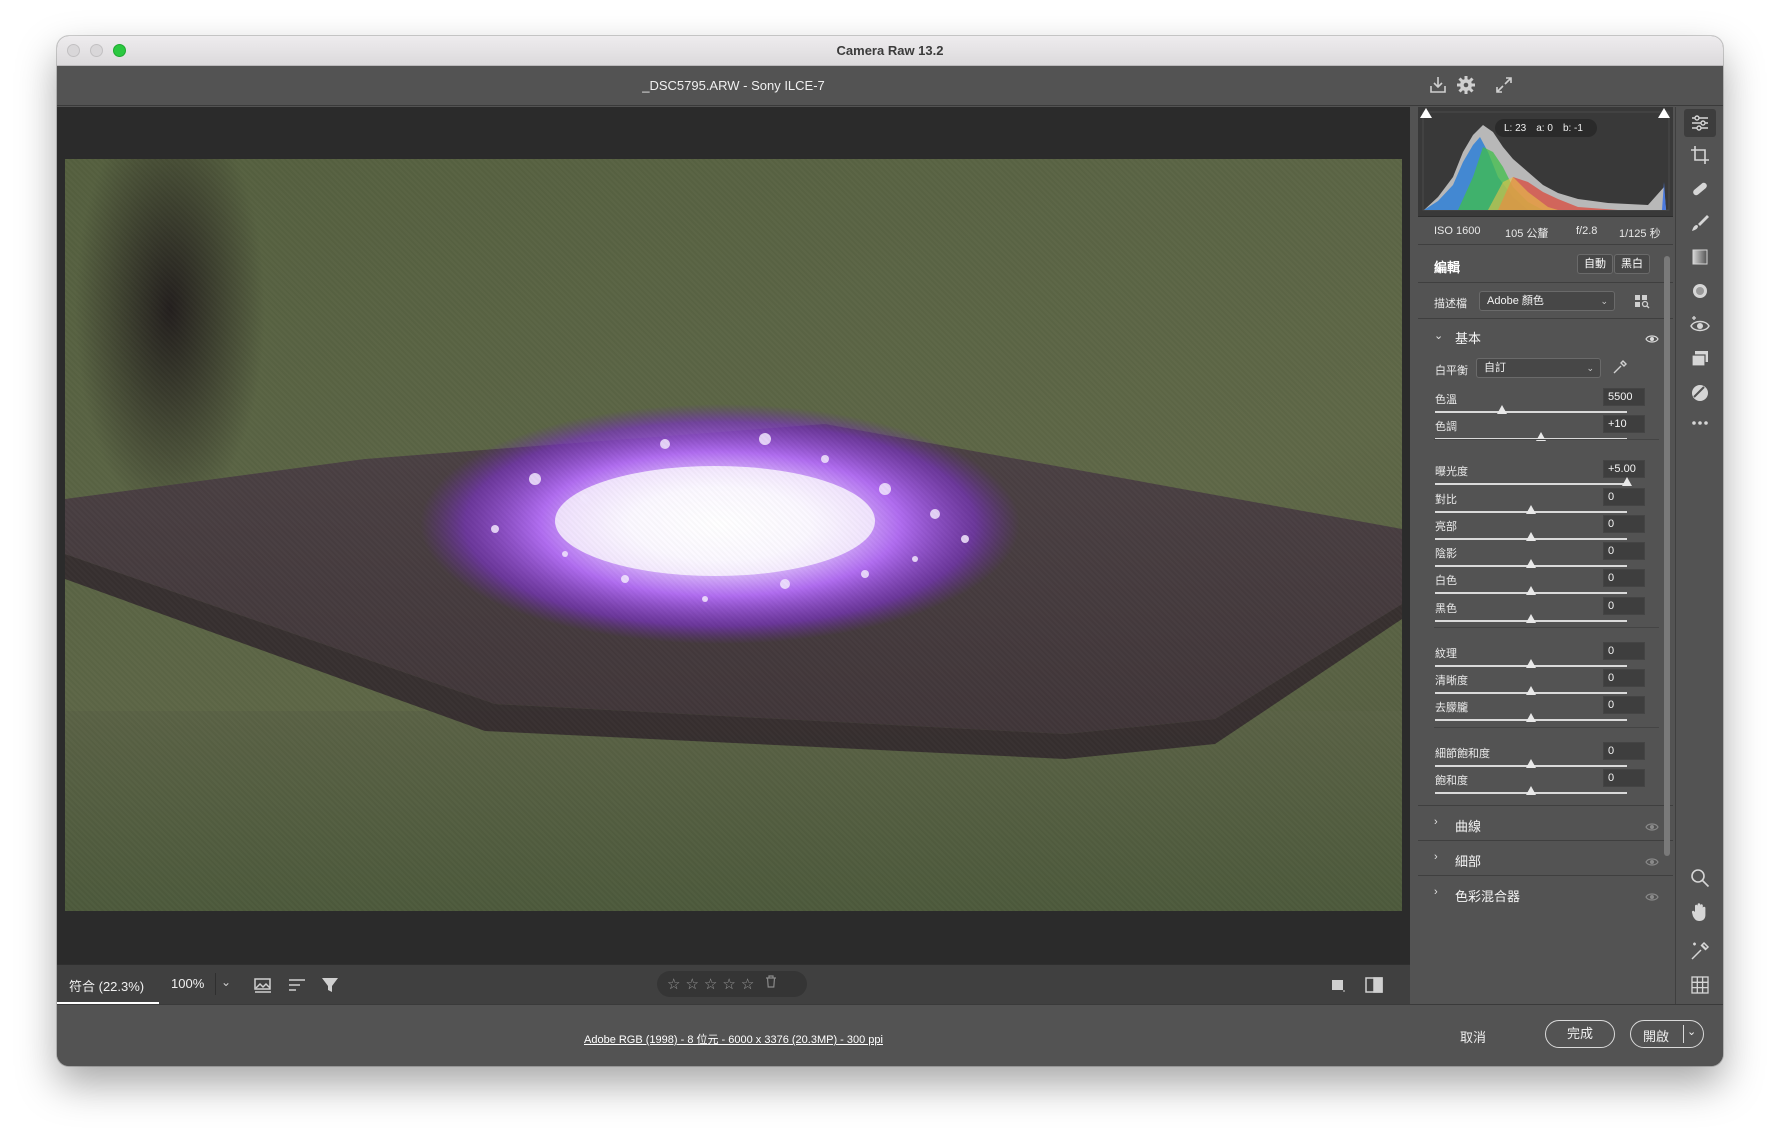 This screenshot has height=1138, width=1778. I want to click on zoom-100-button: 100%, so click(187, 983).